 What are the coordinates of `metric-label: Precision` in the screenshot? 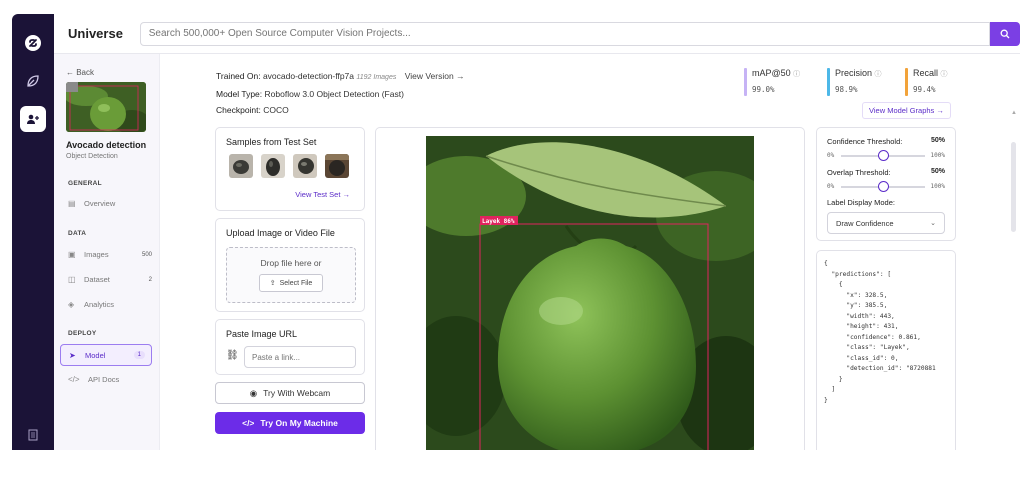 It's located at (854, 73).